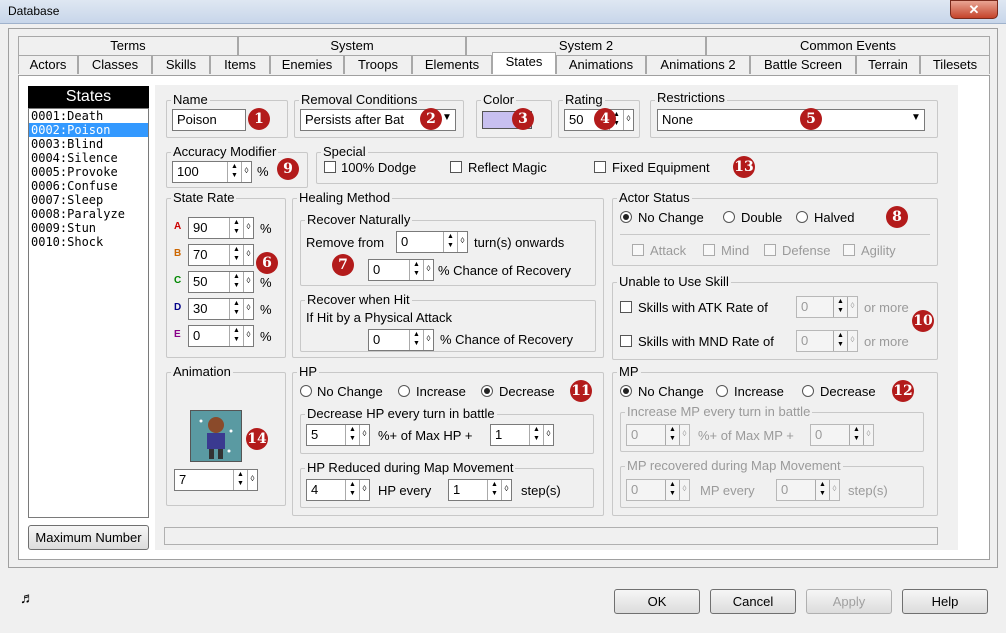  What do you see at coordinates (626, 307) in the screenshot?
I see `atk-rate-checkbox` at bounding box center [626, 307].